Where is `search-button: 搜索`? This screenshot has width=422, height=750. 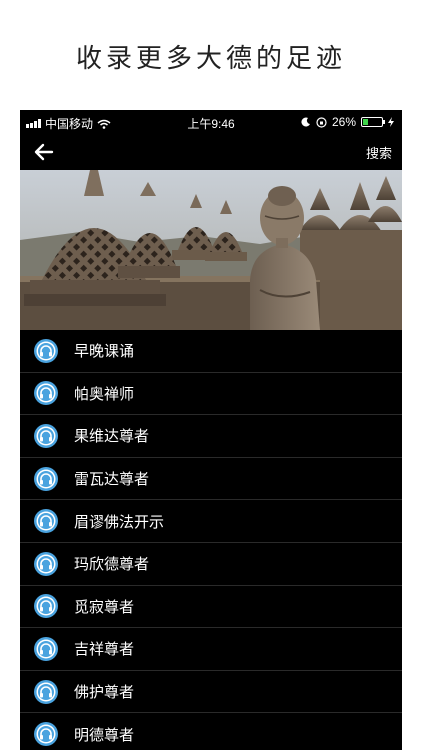
search-button: 搜索 is located at coordinates (379, 152).